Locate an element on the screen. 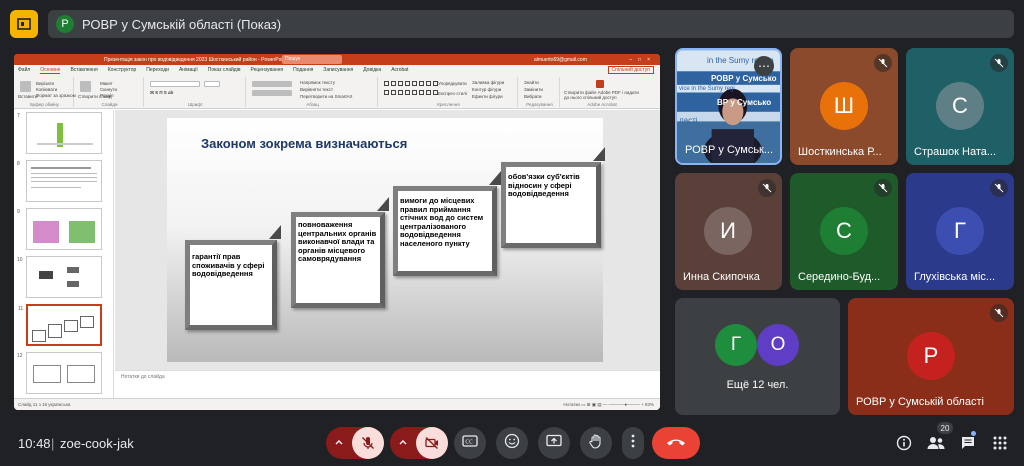 Image resolution: width=1024 pixels, height=466 pixels. camera-off-icon is located at coordinates (432, 443).